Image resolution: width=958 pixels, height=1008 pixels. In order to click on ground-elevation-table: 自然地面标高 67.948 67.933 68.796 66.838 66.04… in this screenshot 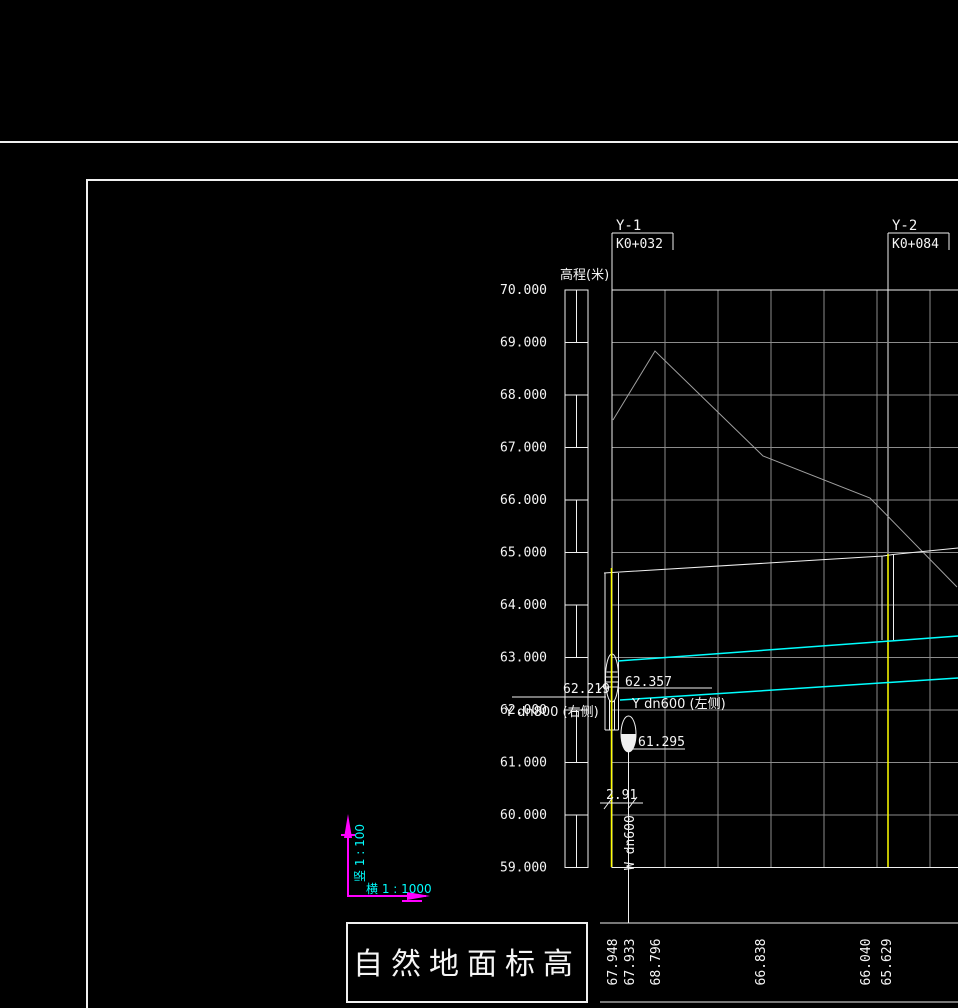, I will do `click(652, 962)`.